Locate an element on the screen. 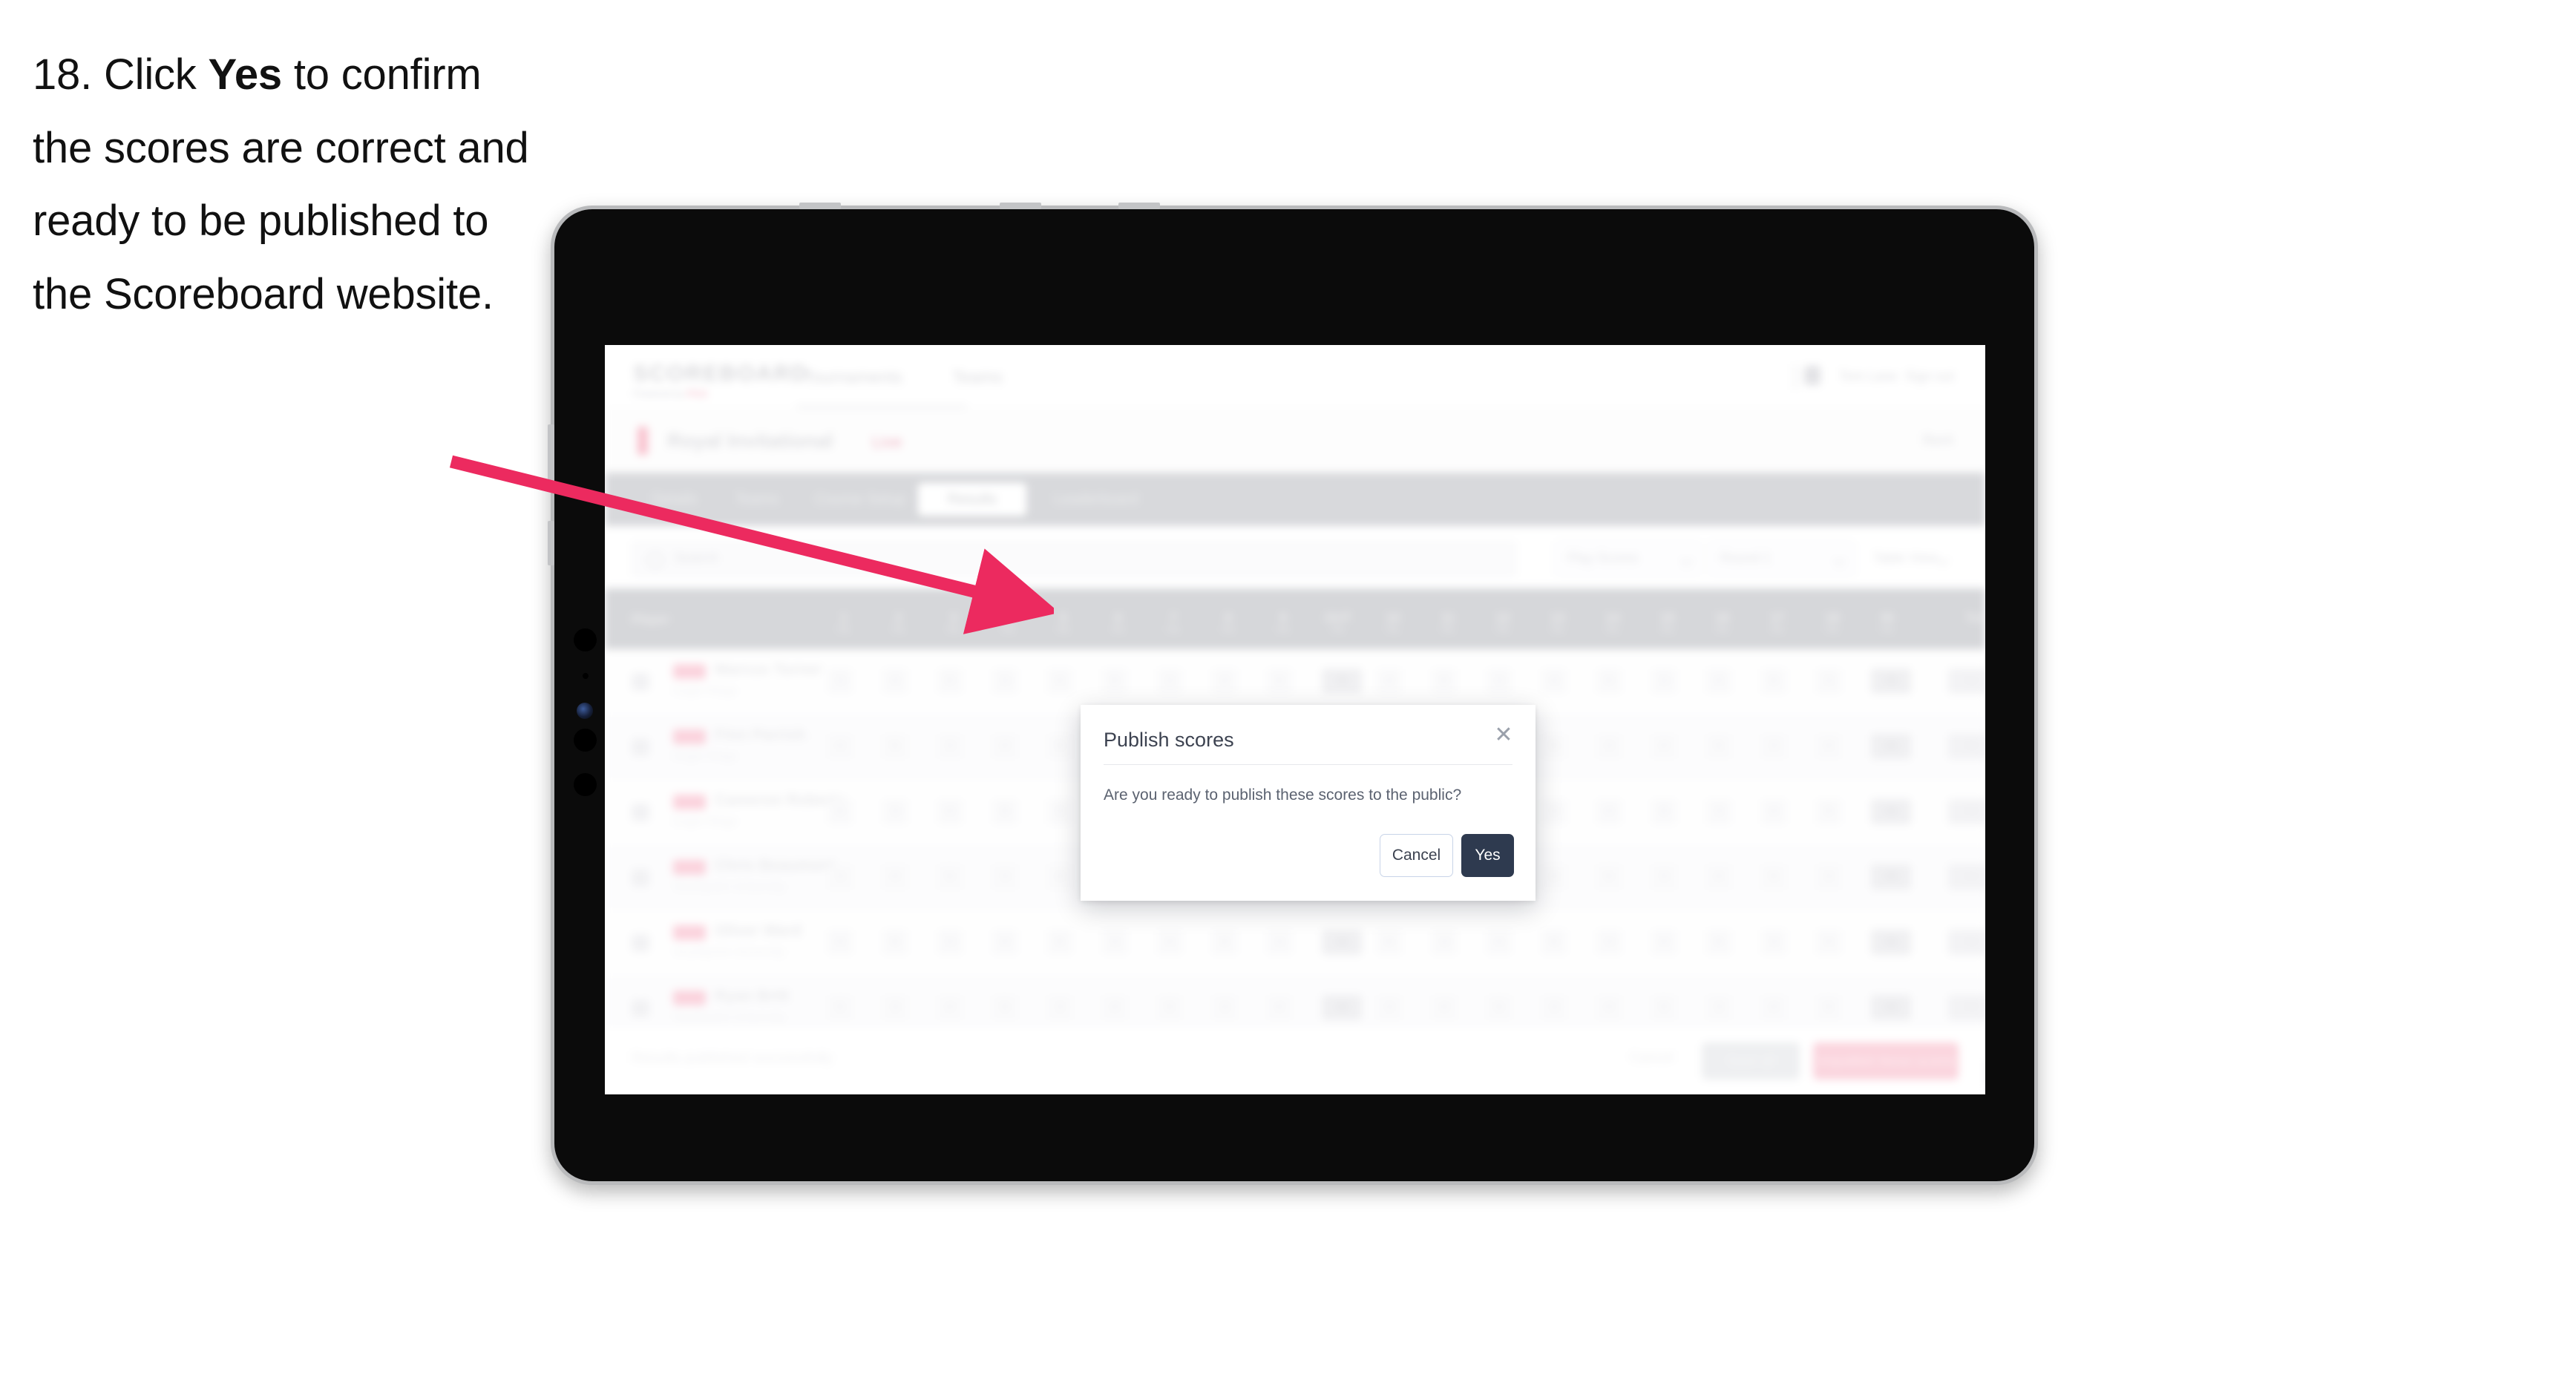 The width and height of the screenshot is (2576, 1386). tab-course-setup: Course Setup is located at coordinates (860, 499).